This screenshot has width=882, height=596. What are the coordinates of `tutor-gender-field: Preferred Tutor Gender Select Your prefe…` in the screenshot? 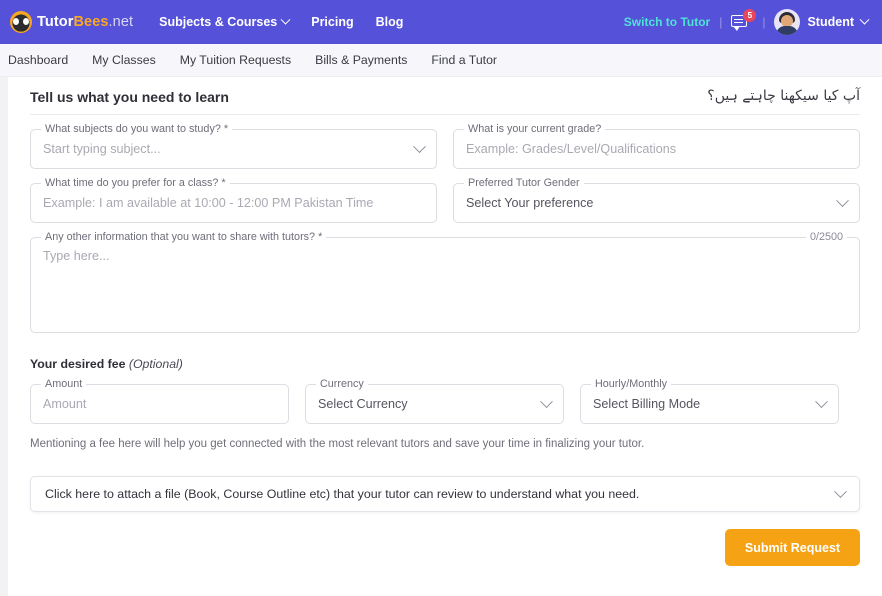 It's located at (656, 200).